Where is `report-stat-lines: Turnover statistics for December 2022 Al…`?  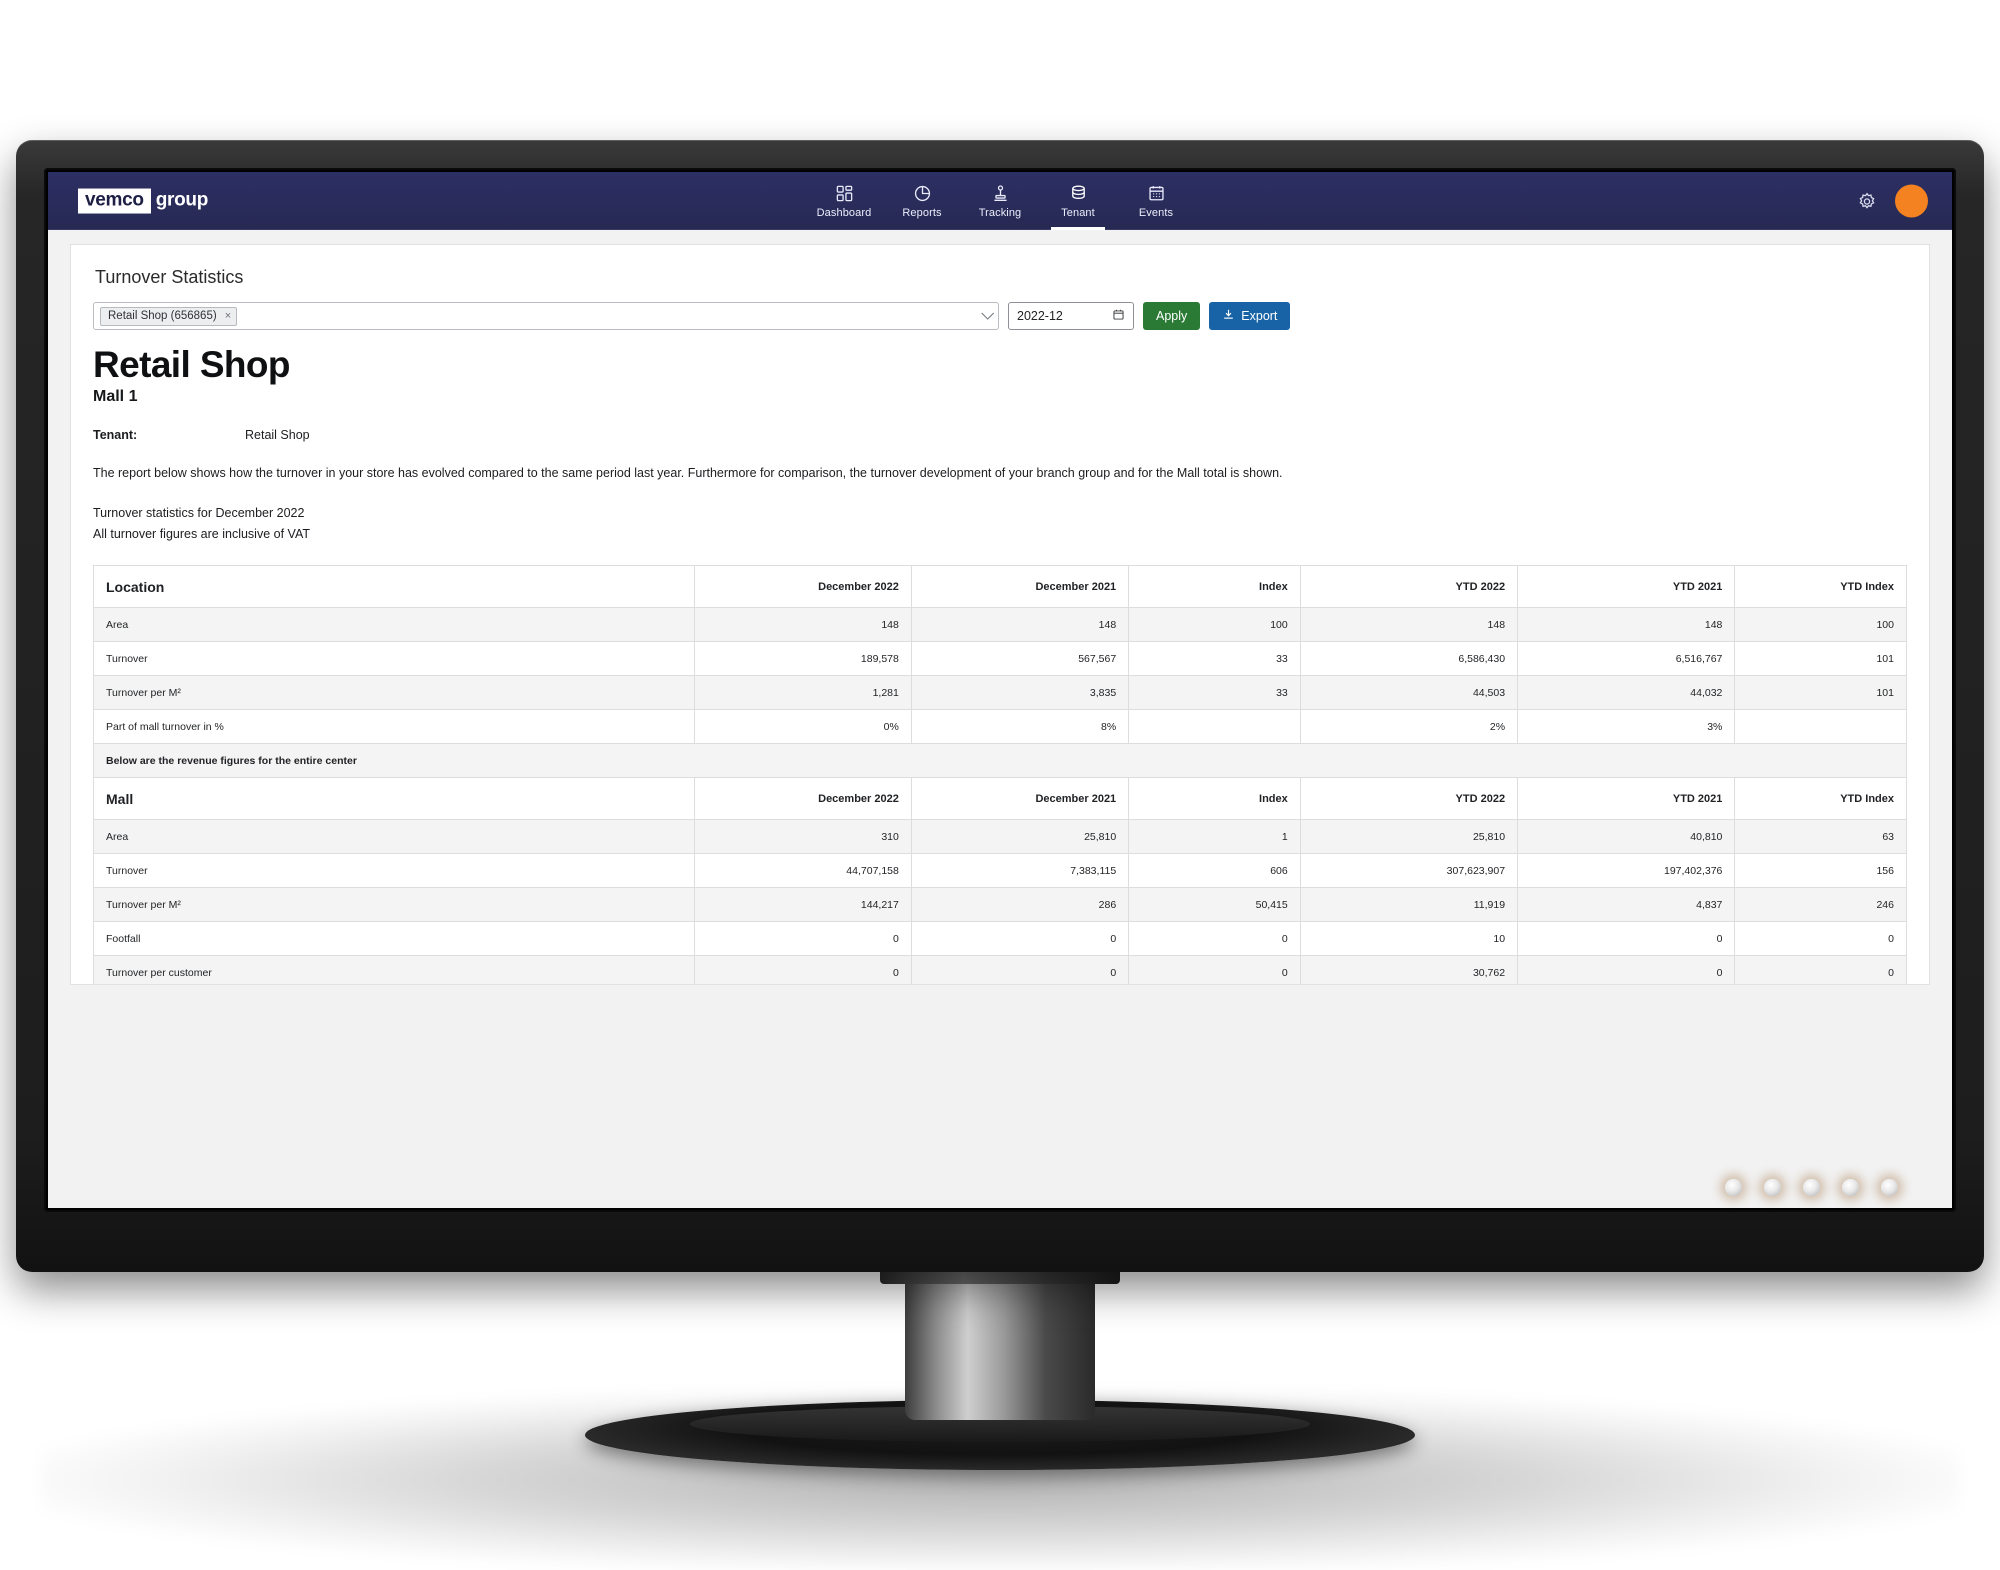 report-stat-lines: Turnover statistics for December 2022 Al… is located at coordinates (1000, 523).